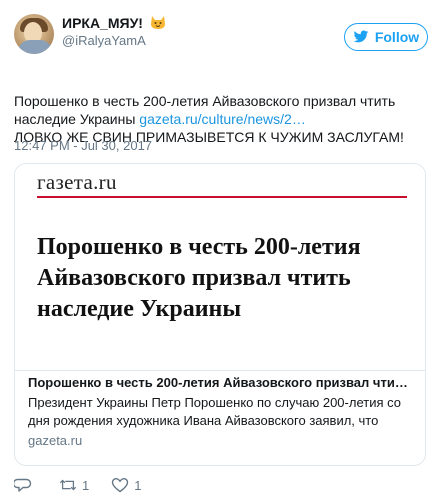 This screenshot has width=445, height=503. Describe the element at coordinates (222, 38) in the screenshot. I see `tweet-header: ИРКА_МЯУ! @iRalyaYamA Follow` at that location.